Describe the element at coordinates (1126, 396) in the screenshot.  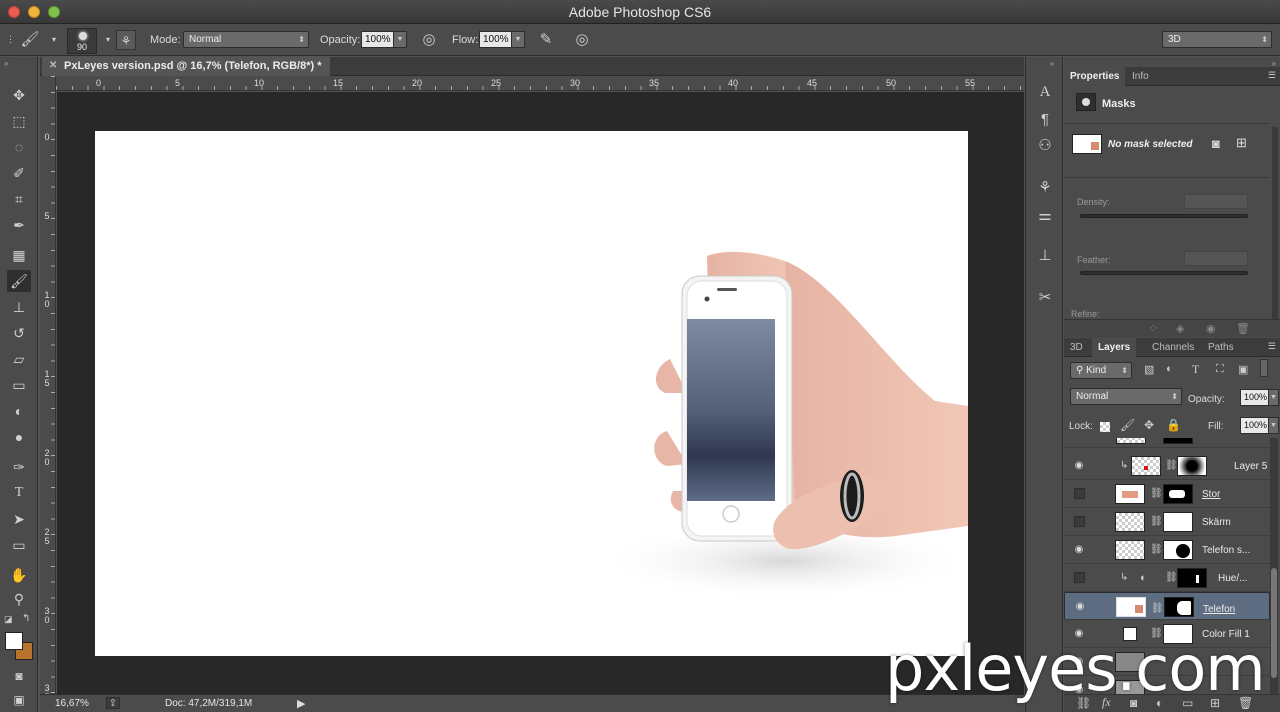
I see `blend-mode-select: Normal ⬍` at that location.